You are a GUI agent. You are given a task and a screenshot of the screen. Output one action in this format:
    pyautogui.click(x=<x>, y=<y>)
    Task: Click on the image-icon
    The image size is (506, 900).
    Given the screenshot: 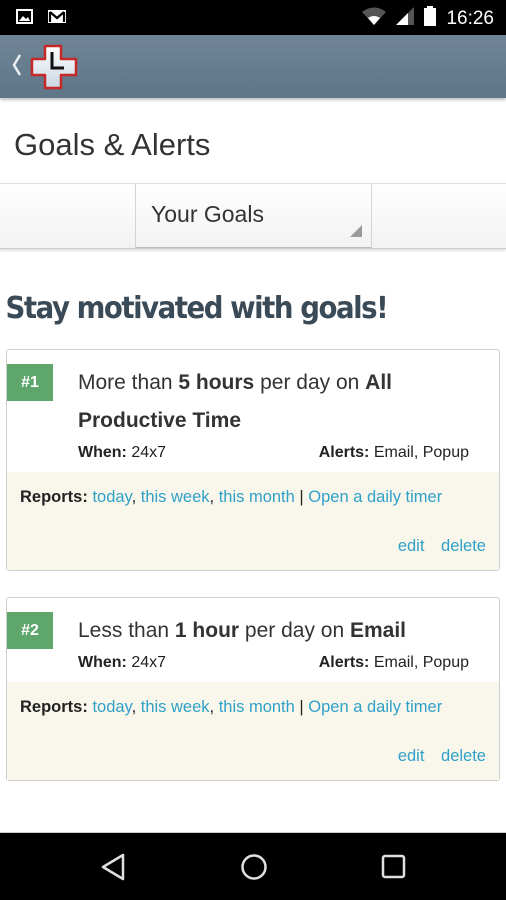 What is the action you would take?
    pyautogui.click(x=24, y=19)
    